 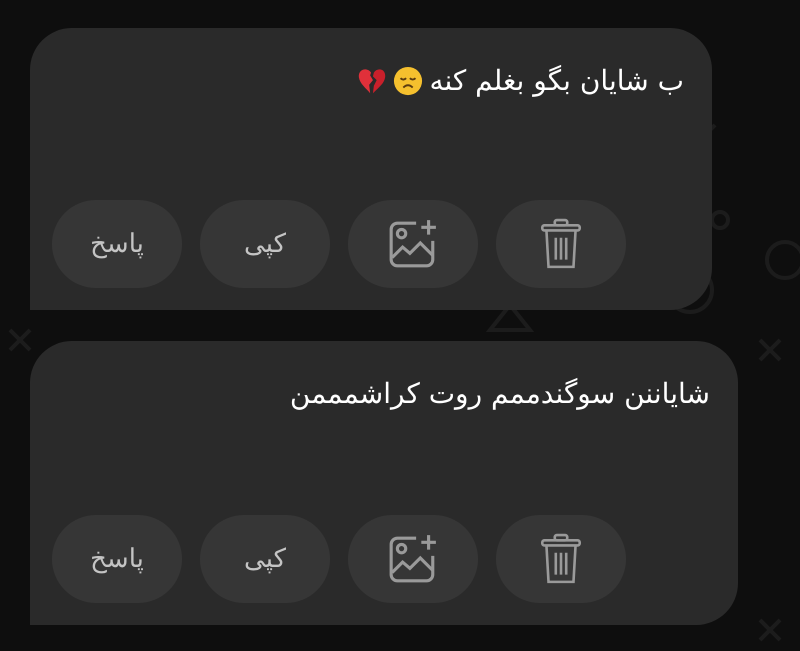 What do you see at coordinates (500, 393) in the screenshot?
I see `message-text: شایاننن سوگندممم روت کراشمممن` at bounding box center [500, 393].